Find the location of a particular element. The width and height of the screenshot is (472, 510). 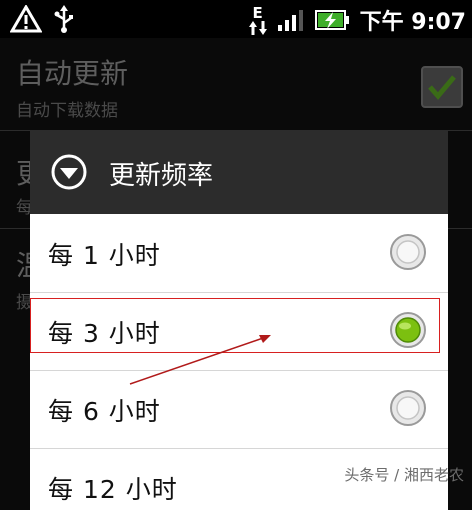

watermark: 头条号 / 湘西老农 is located at coordinates (404, 475).